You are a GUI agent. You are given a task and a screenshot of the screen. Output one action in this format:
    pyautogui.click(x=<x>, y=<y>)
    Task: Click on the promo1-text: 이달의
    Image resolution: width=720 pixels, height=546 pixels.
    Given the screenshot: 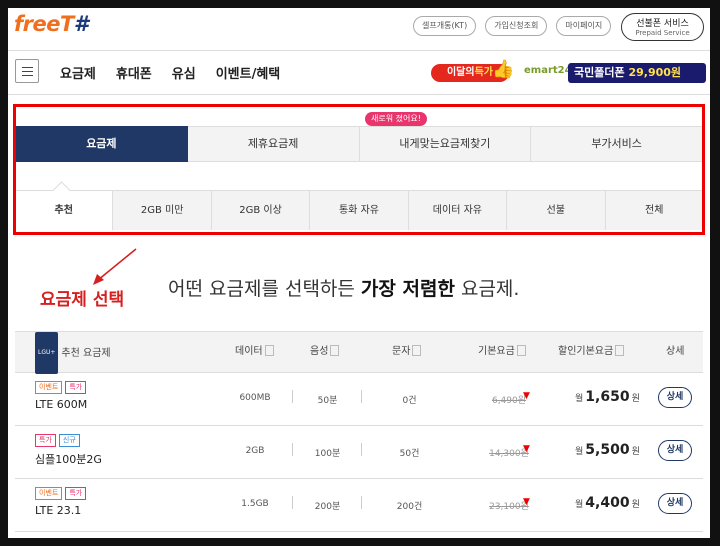 What is the action you would take?
    pyautogui.click(x=460, y=72)
    